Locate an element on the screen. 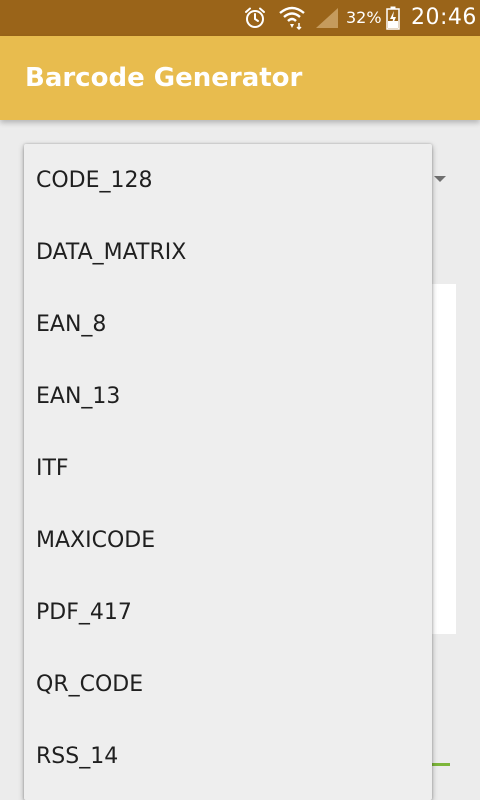  dropdown-item-rss-14: RSS_14 is located at coordinates (228, 756).